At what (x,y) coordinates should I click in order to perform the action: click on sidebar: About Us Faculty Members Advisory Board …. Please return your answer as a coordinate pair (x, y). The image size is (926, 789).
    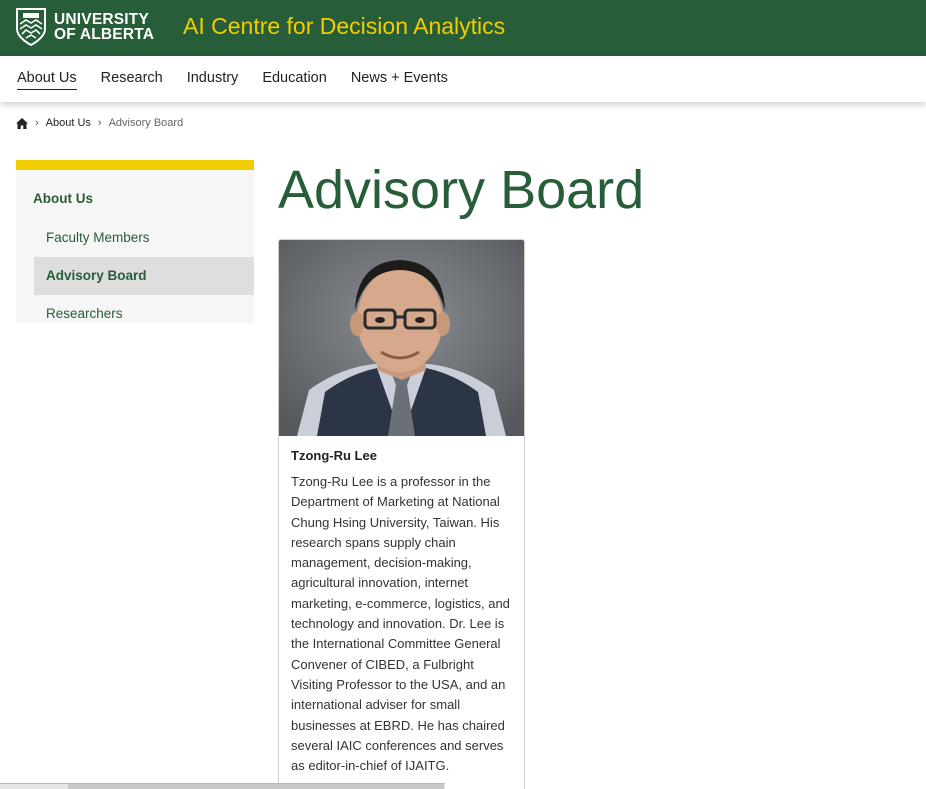
    Looking at the image, I should click on (135, 241).